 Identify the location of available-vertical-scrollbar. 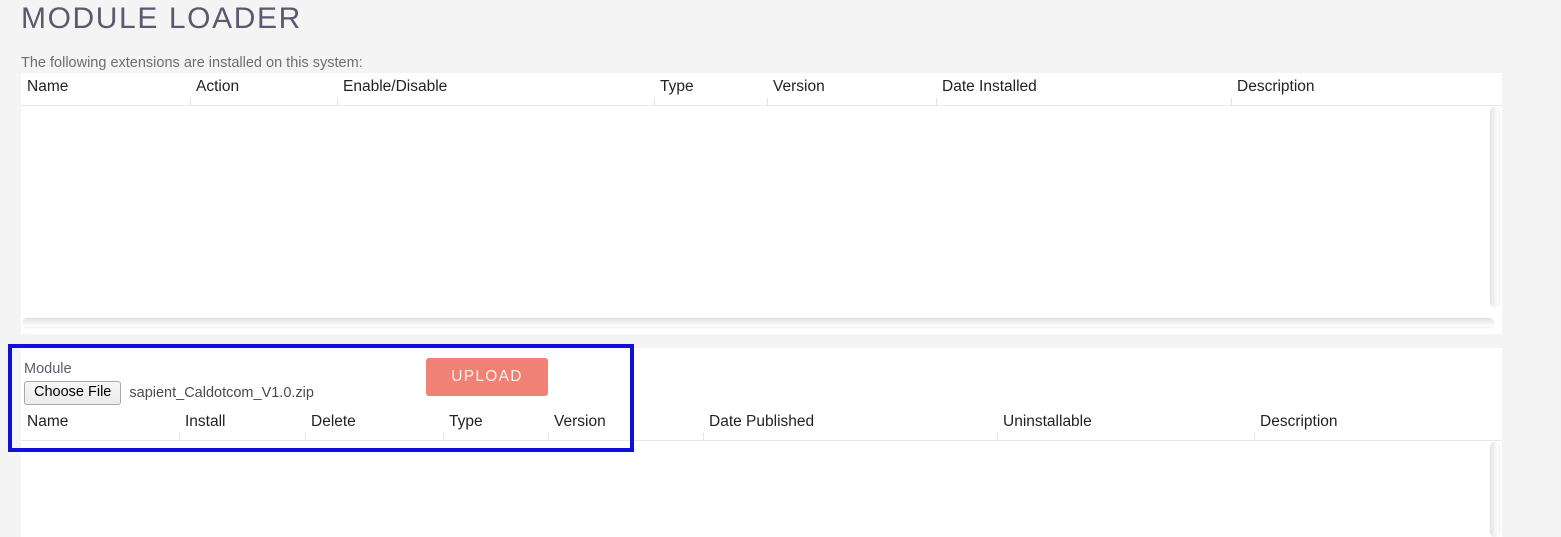
(1495, 489).